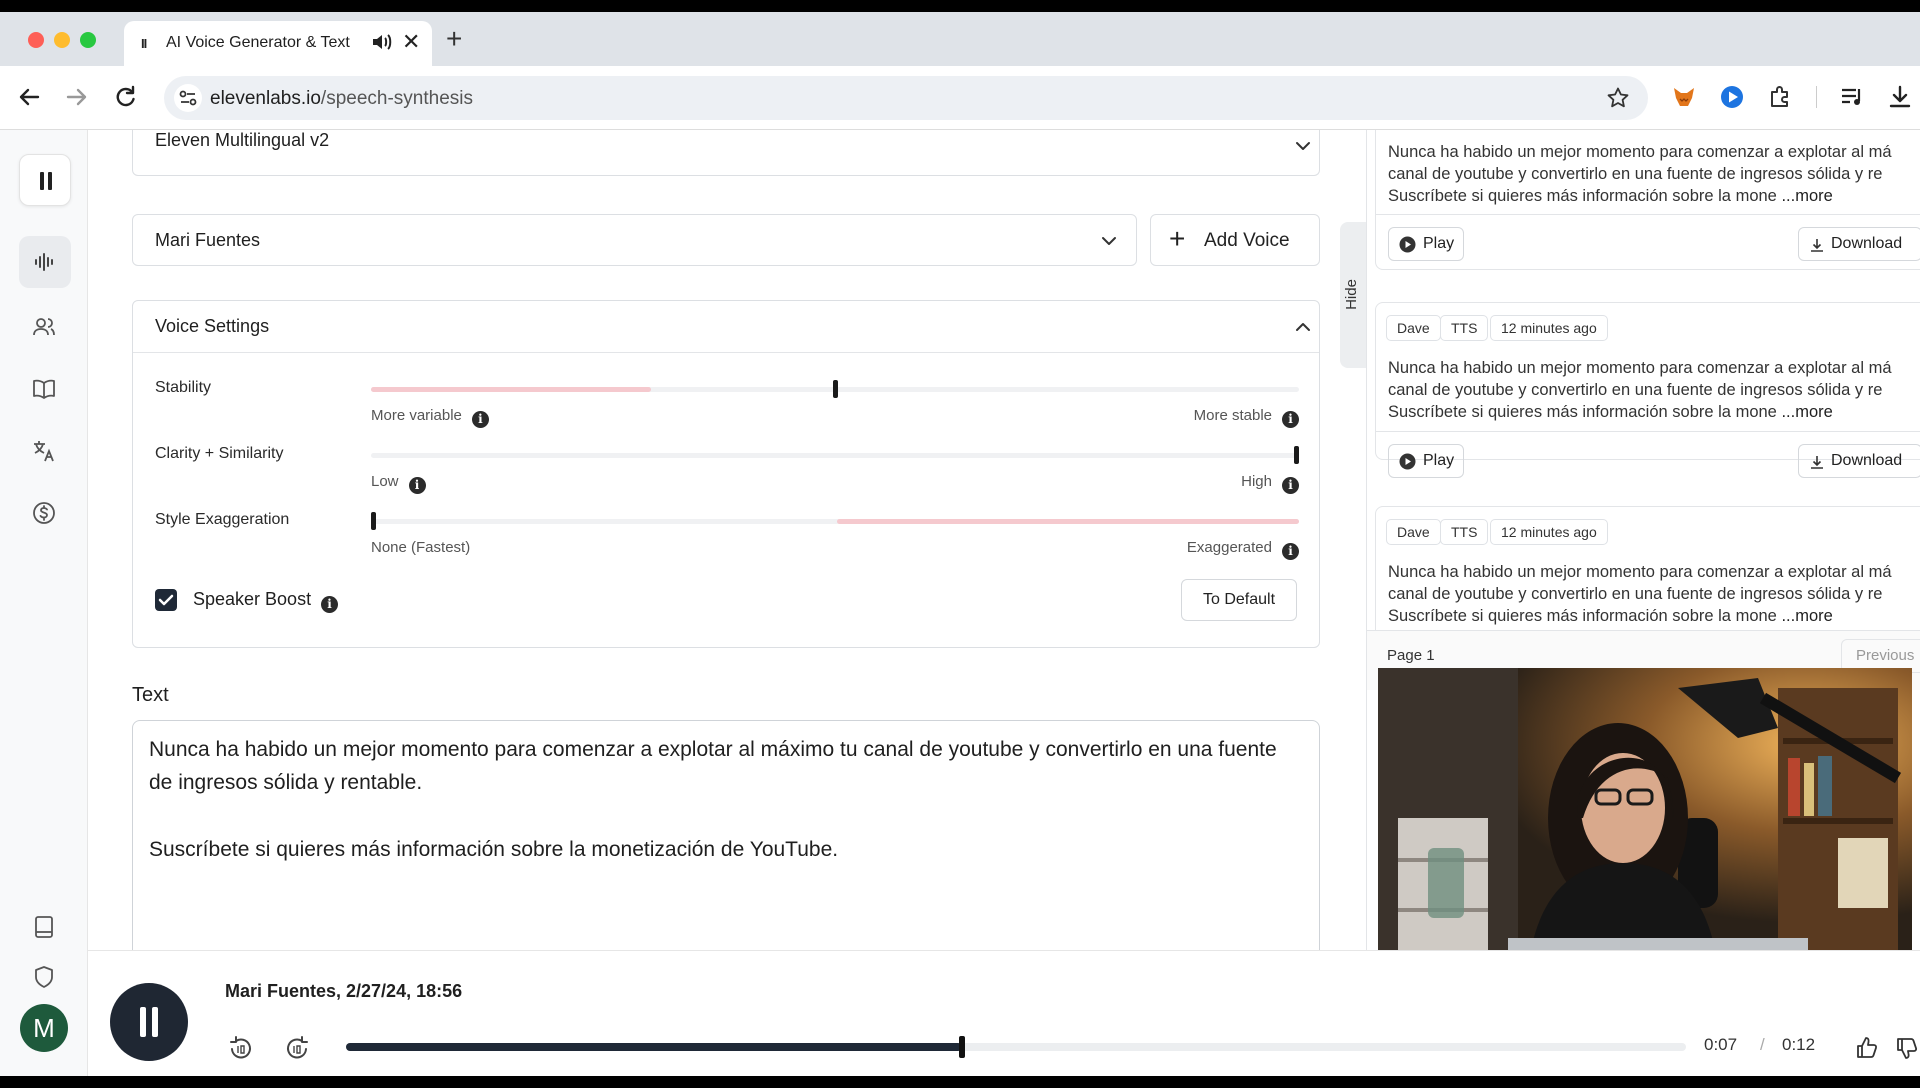 This screenshot has height=1088, width=1920. I want to click on media-control-icon, so click(1852, 97).